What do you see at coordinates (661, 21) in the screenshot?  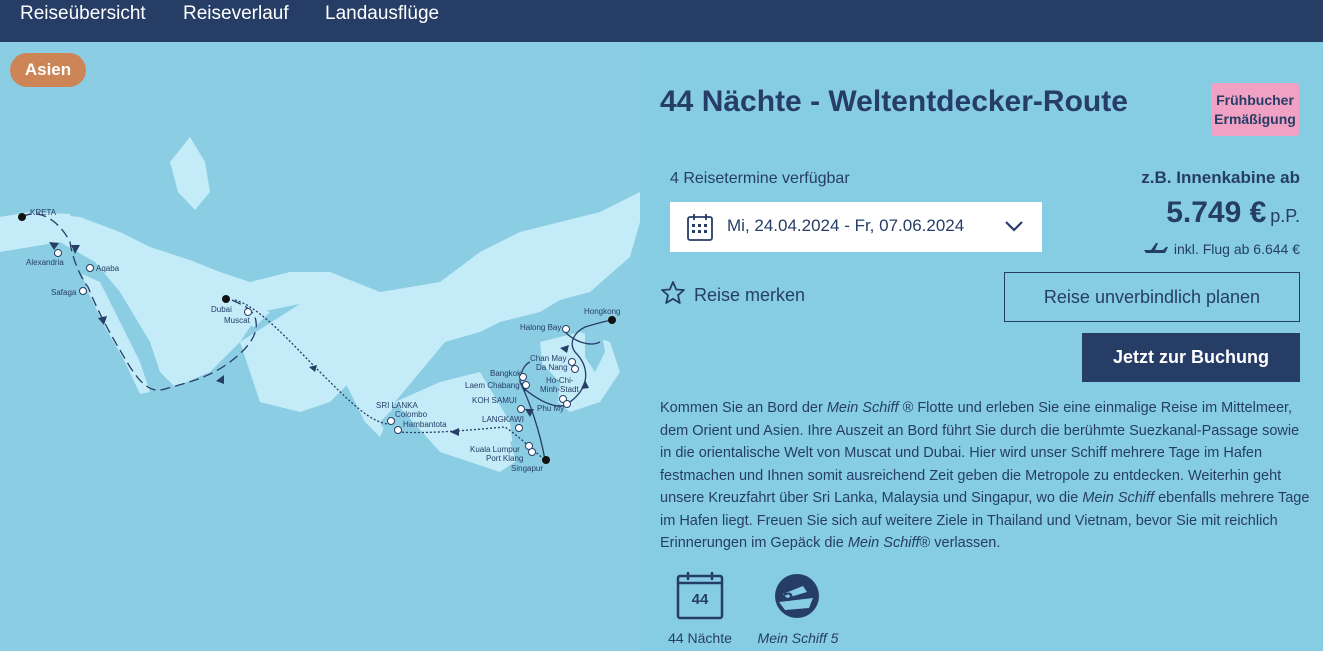 I see `top-navigation: Reiseübersicht Reiseverlauf Landausflüge` at bounding box center [661, 21].